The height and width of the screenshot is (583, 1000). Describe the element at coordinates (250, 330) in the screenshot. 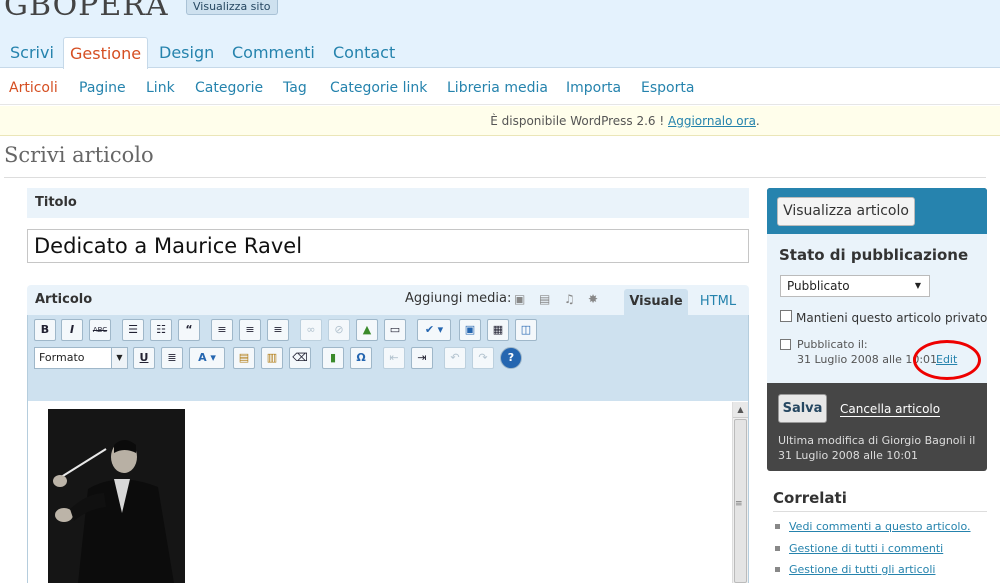

I see `align-center-icon: ≡` at that location.